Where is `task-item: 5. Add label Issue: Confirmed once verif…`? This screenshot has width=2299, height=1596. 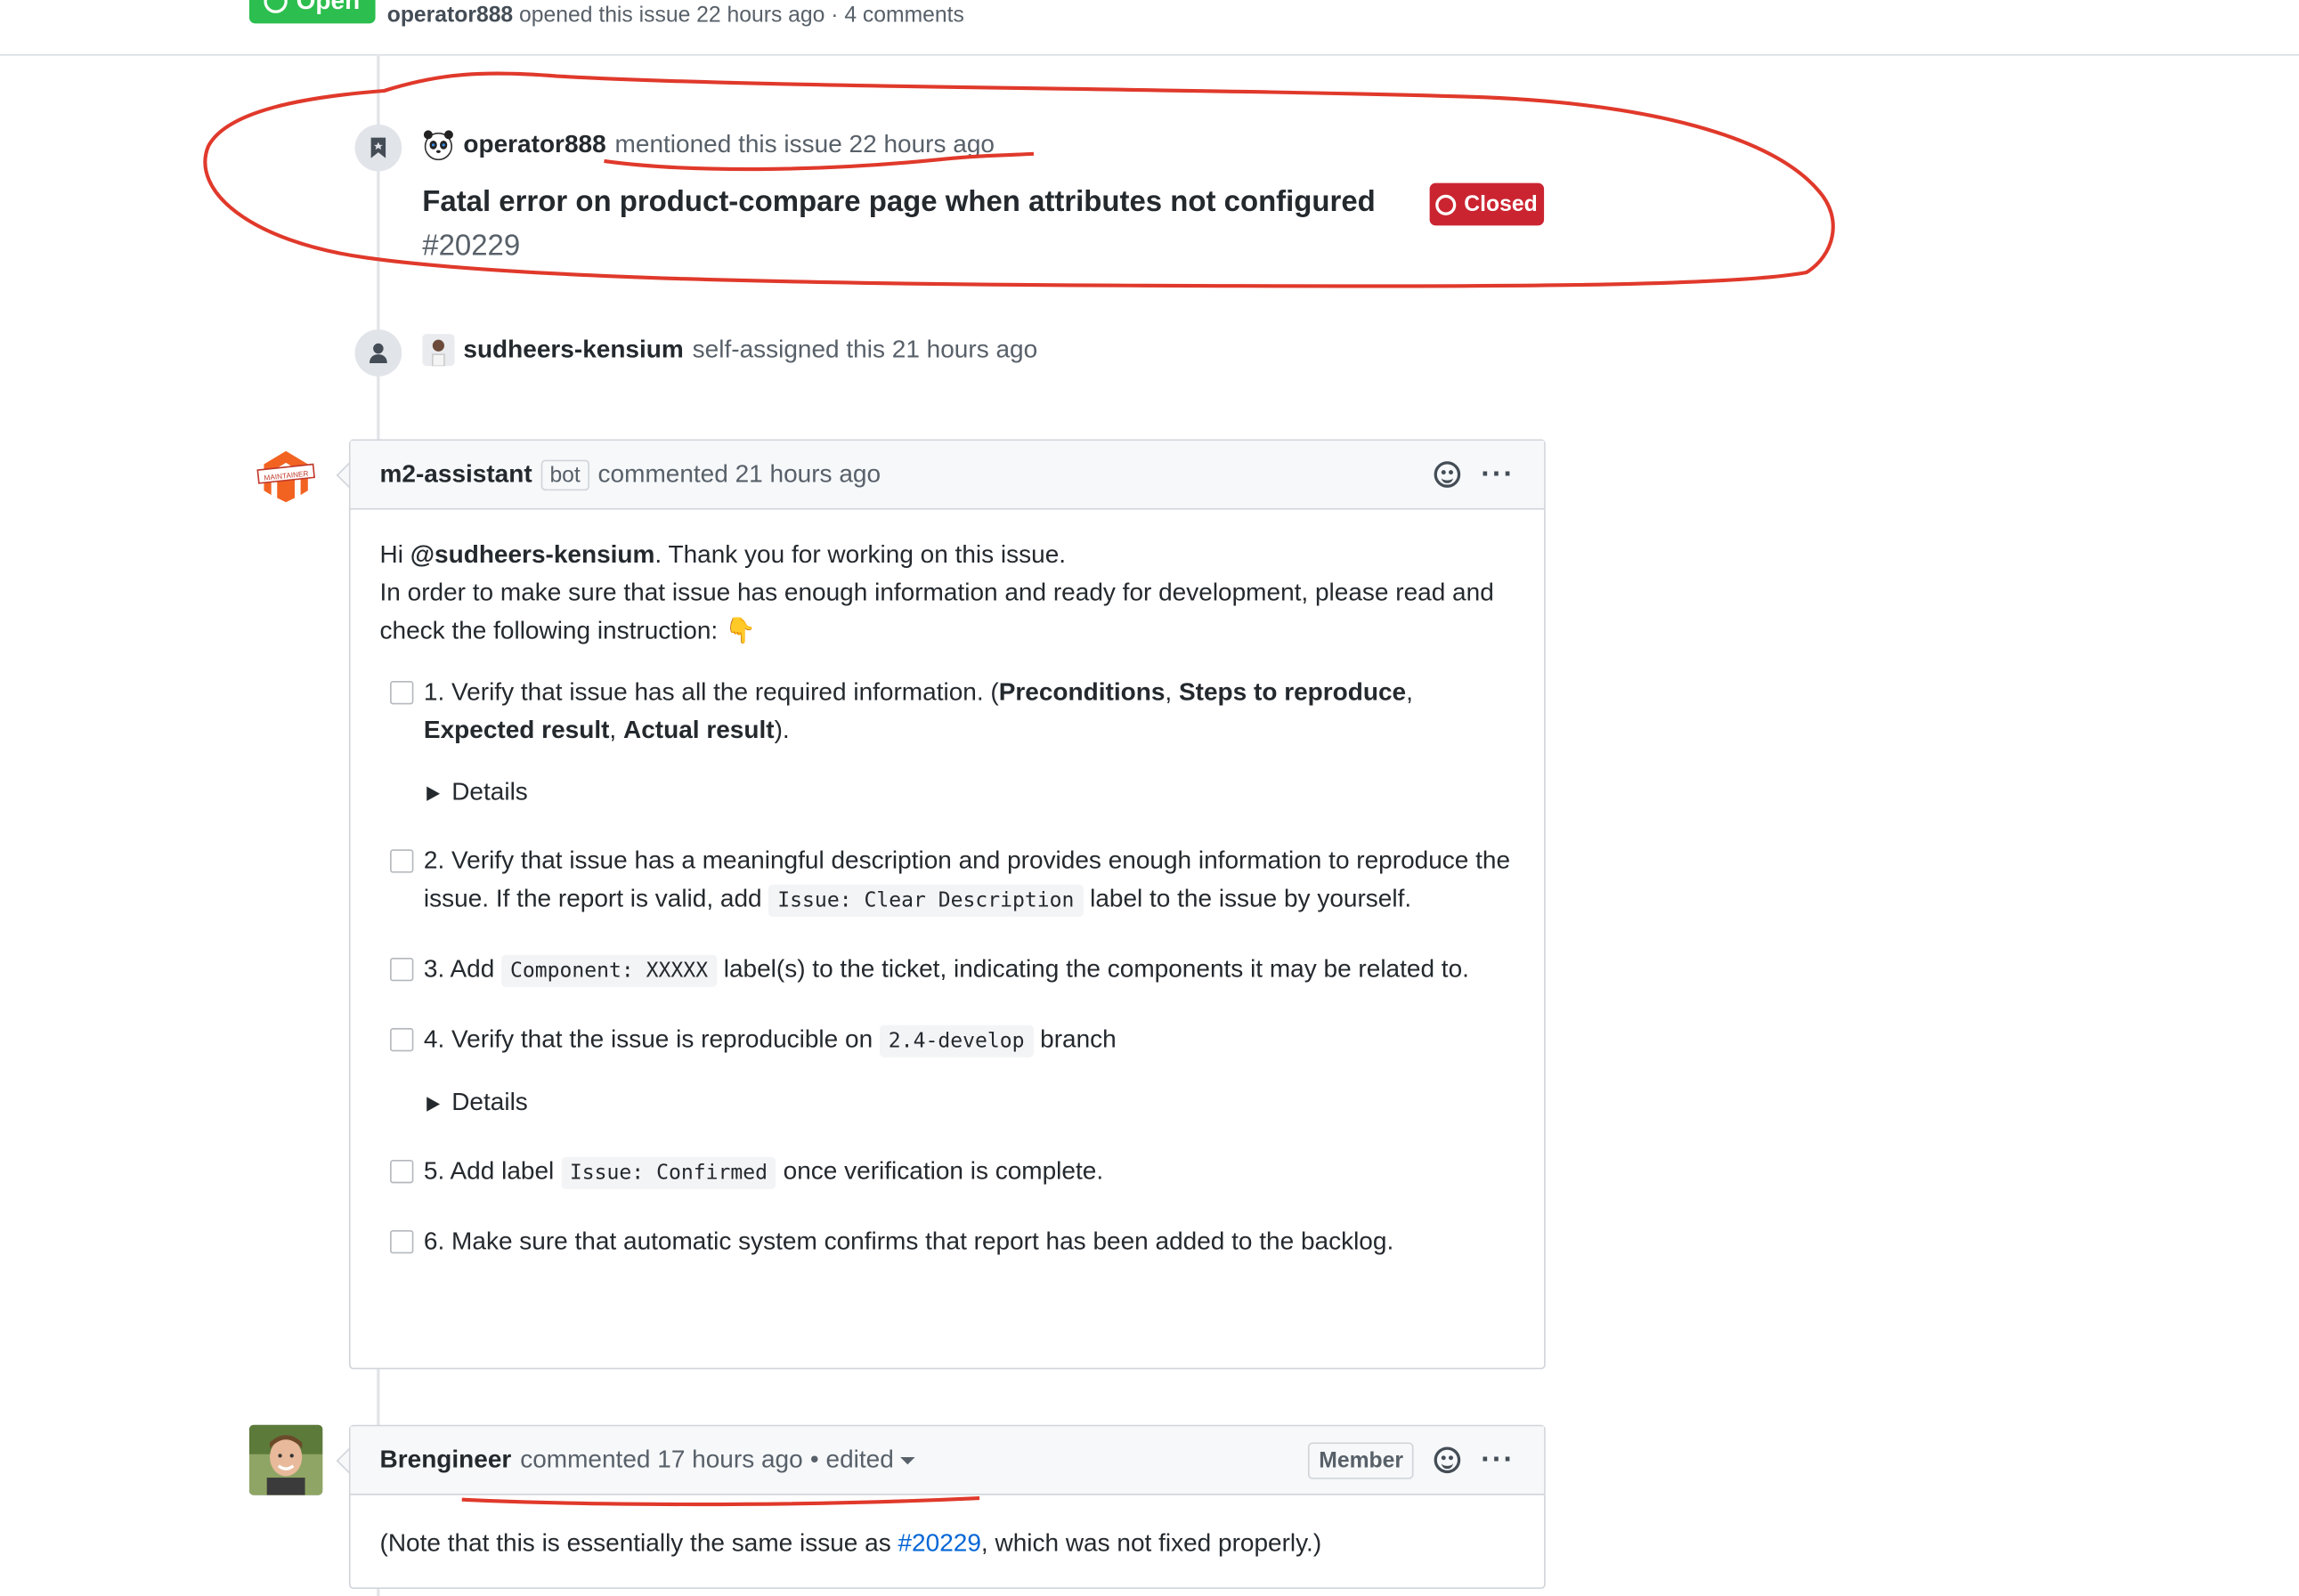 task-item: 5. Add label Issue: Confirmed once verif… is located at coordinates (947, 1172).